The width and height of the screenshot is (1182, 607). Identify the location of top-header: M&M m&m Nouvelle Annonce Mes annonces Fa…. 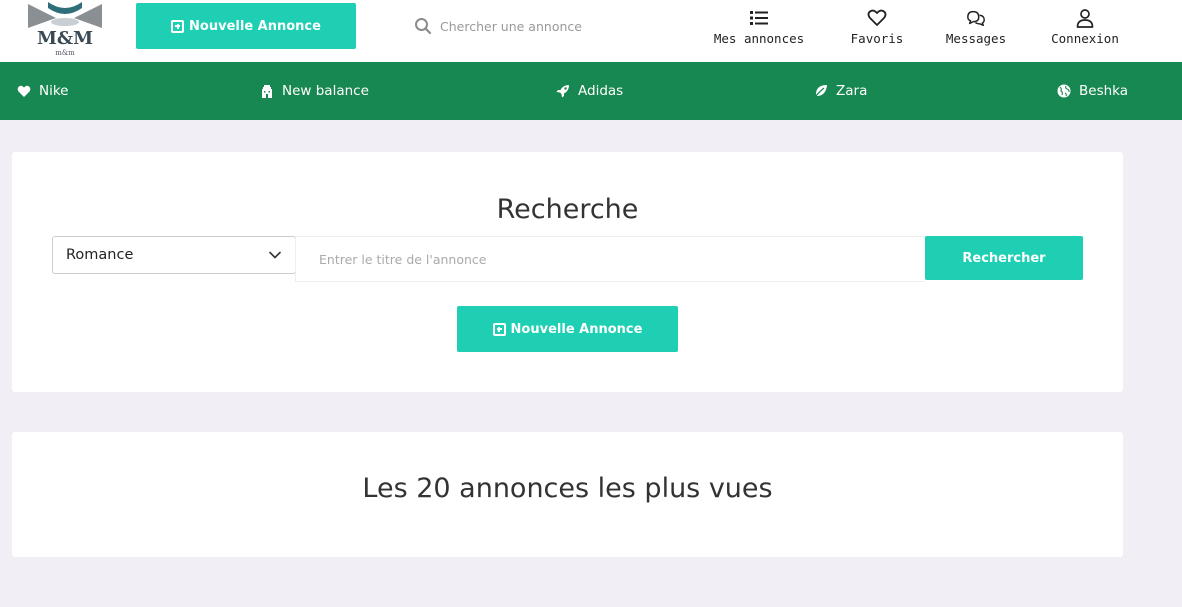
(591, 31).